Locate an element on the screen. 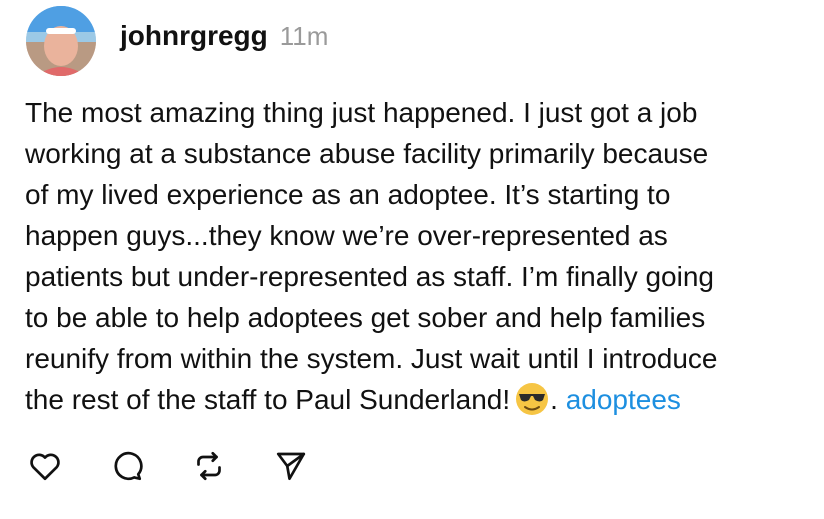 The image size is (824, 519). heart-icon is located at coordinates (45, 467).